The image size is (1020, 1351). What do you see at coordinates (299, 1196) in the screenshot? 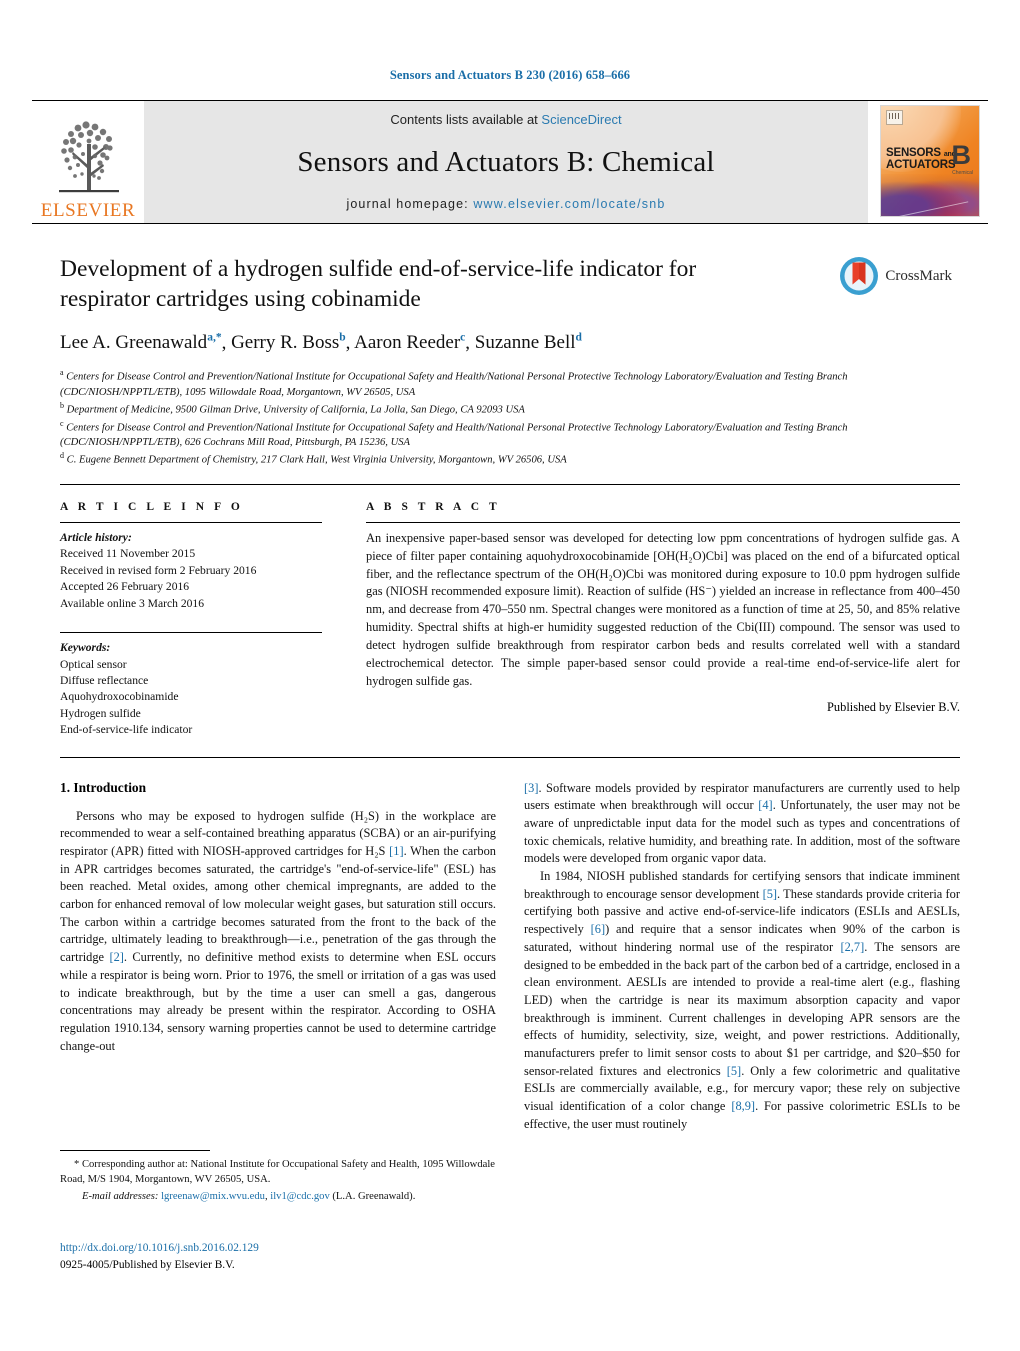
I see `email-link-2: ilv1@cdc.gov` at bounding box center [299, 1196].